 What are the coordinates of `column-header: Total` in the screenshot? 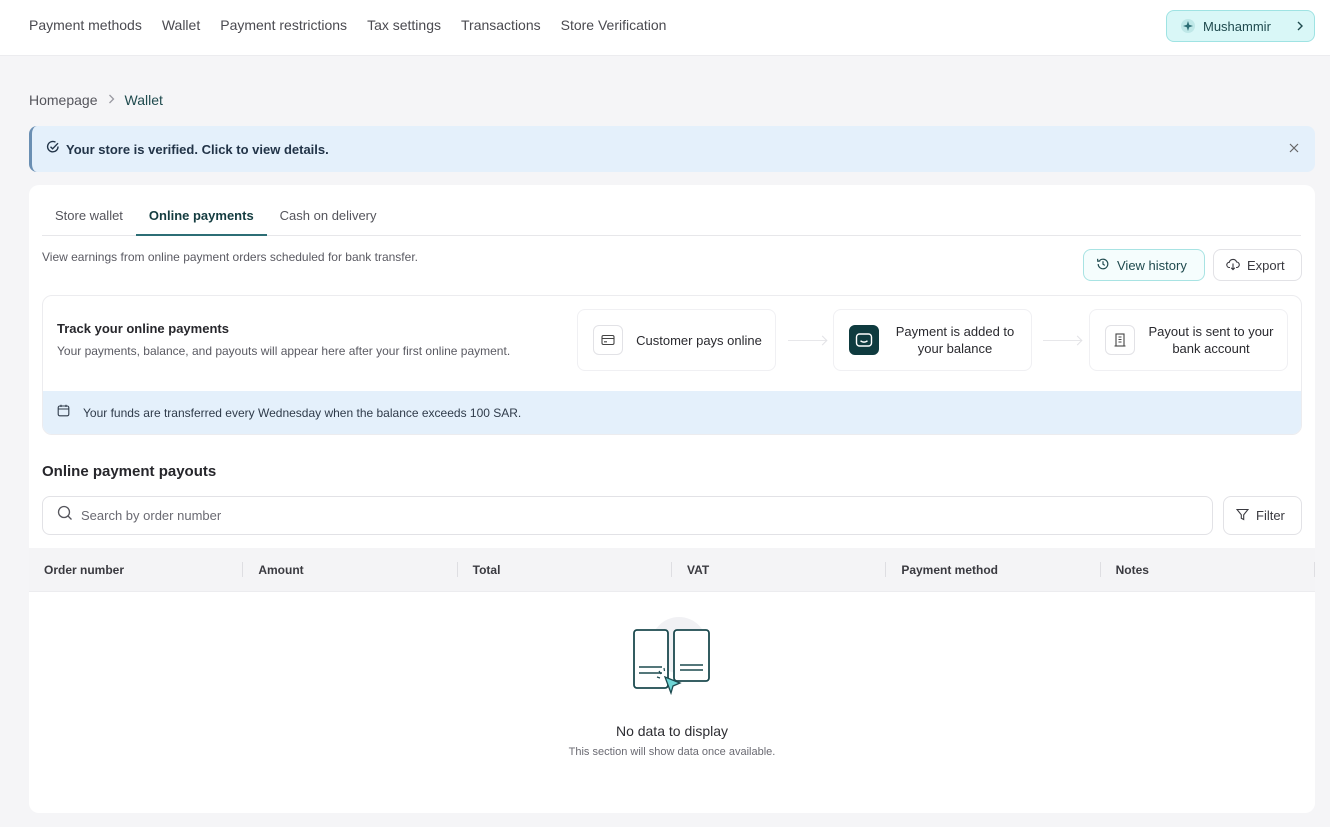 It's located at (565, 569).